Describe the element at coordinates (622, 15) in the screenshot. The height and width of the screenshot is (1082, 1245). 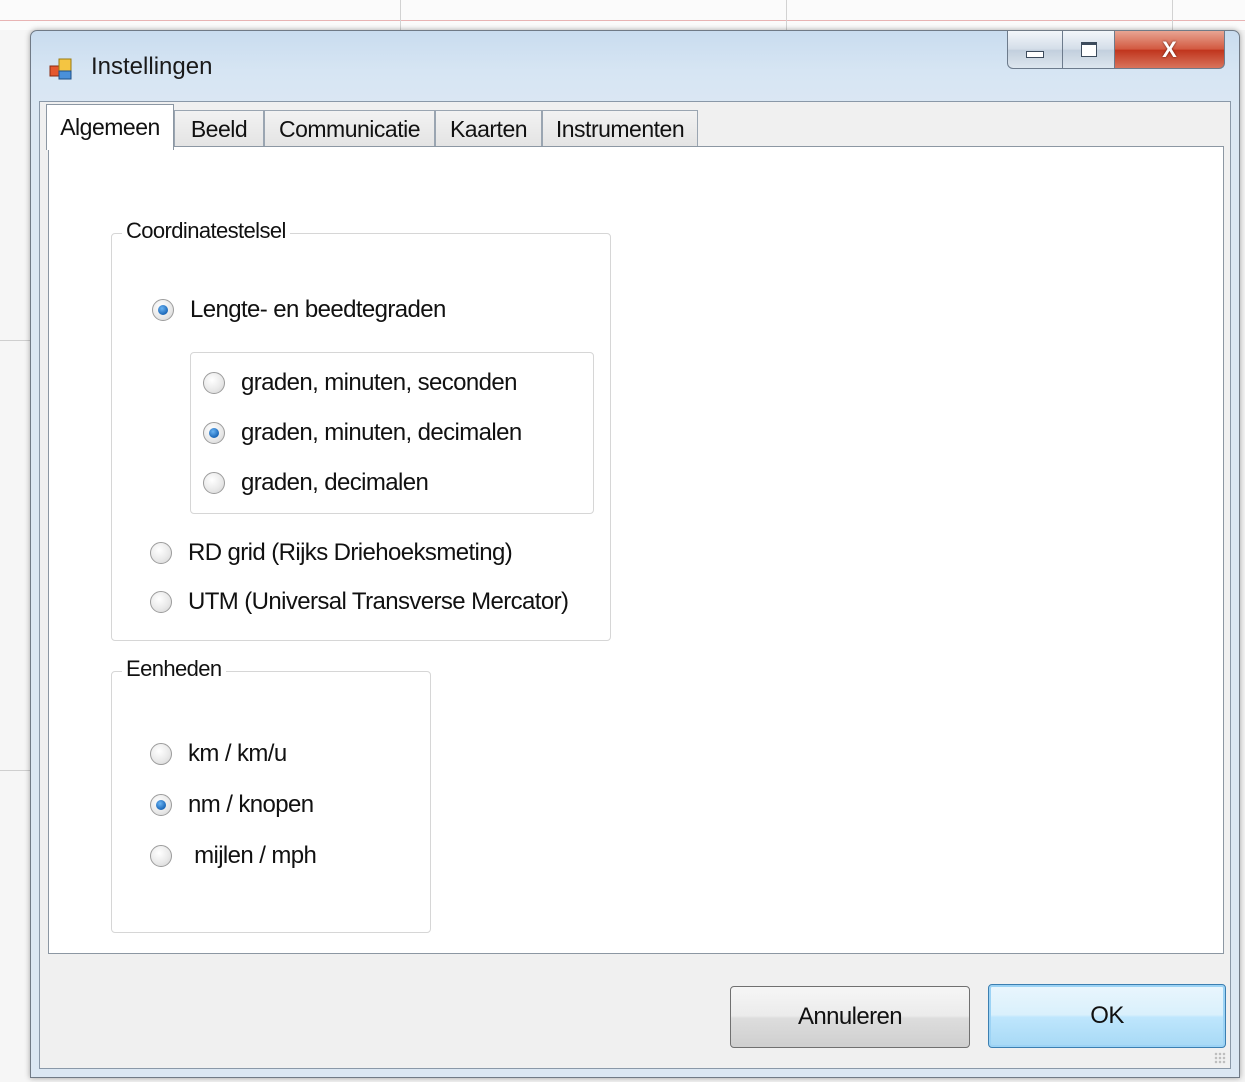
I see `background-app-strip` at that location.